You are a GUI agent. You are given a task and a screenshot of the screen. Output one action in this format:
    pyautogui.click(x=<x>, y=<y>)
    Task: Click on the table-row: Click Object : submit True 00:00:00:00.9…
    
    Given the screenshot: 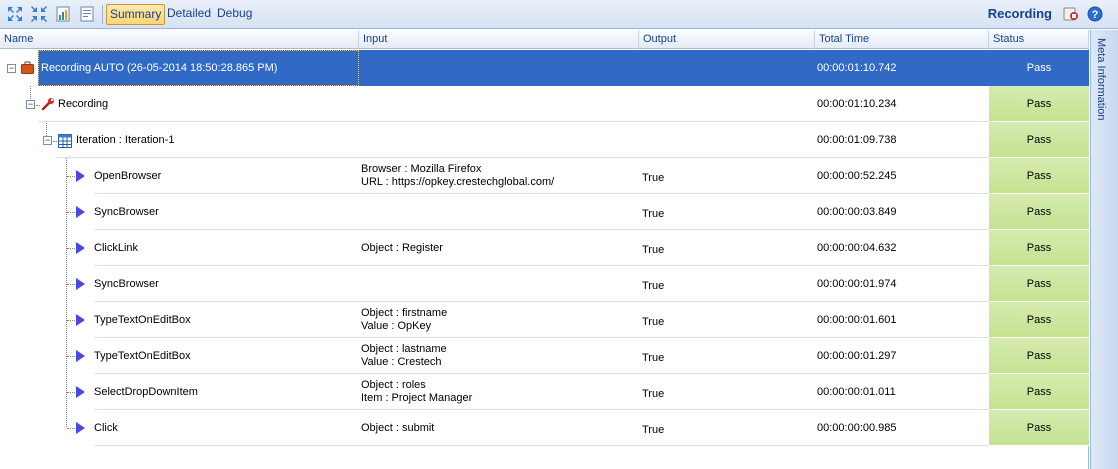 What is the action you would take?
    pyautogui.click(x=544, y=428)
    